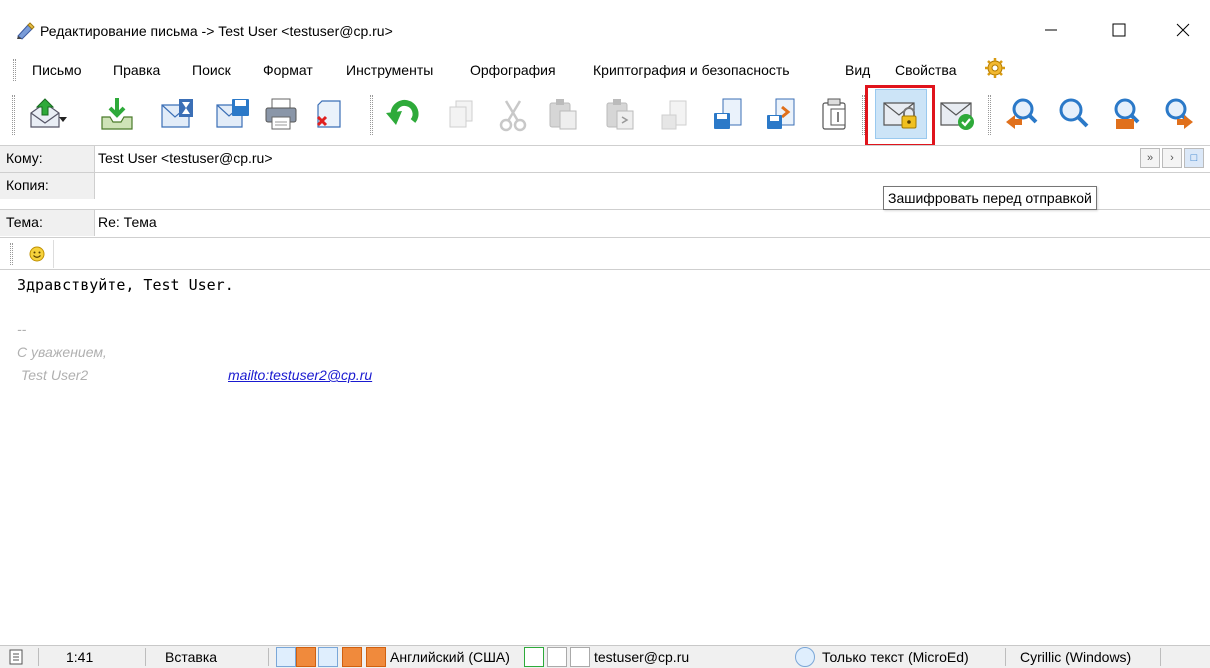  Describe the element at coordinates (1150, 158) in the screenshot. I see `expand-recipients-icon: »` at that location.